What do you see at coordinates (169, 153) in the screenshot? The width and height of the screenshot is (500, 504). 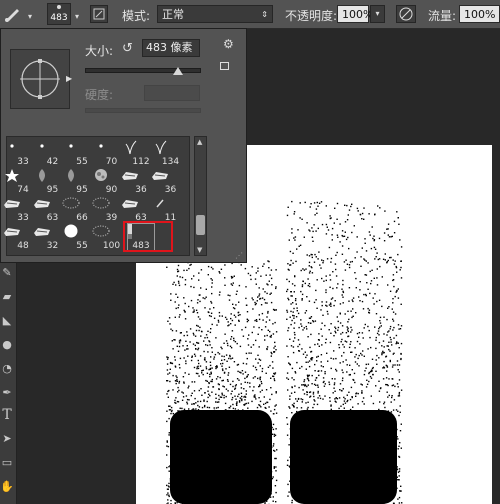 I see `brush-preset-5: 134` at bounding box center [169, 153].